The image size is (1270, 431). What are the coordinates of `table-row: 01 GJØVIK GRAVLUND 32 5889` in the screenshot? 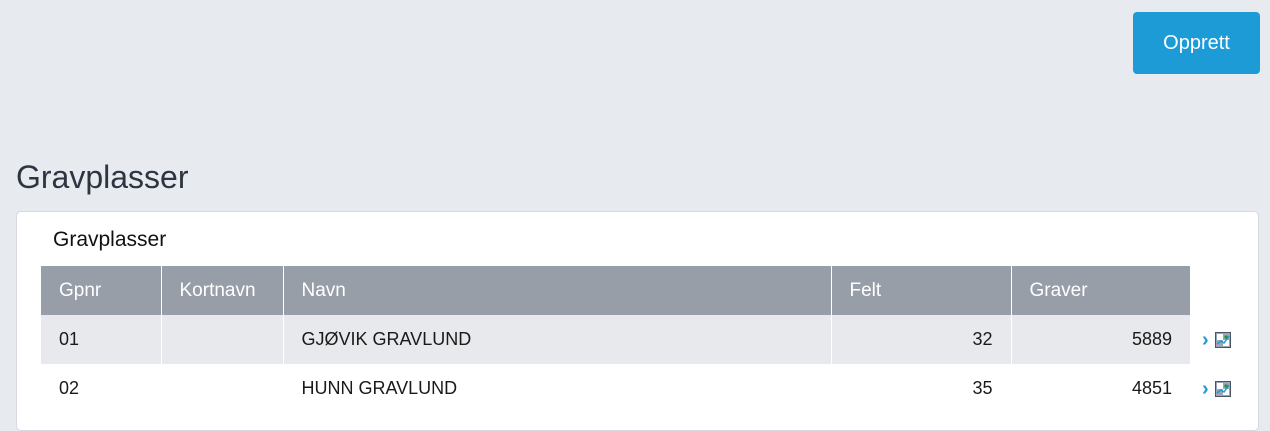 It's located at (615, 339).